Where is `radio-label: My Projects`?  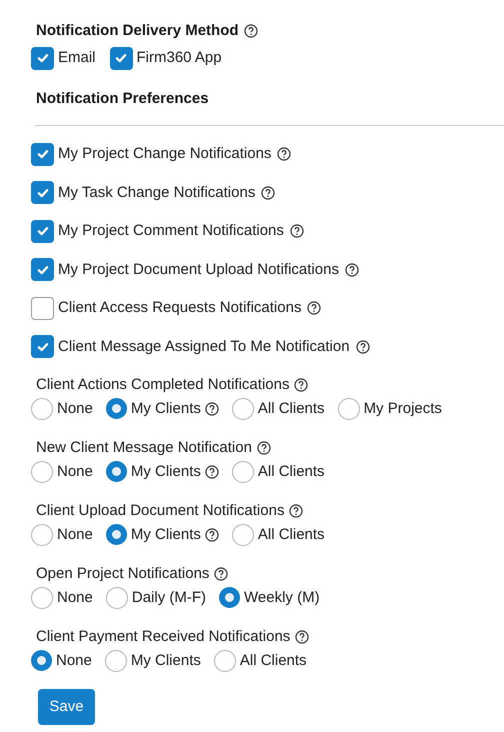
radio-label: My Projects is located at coordinates (403, 408).